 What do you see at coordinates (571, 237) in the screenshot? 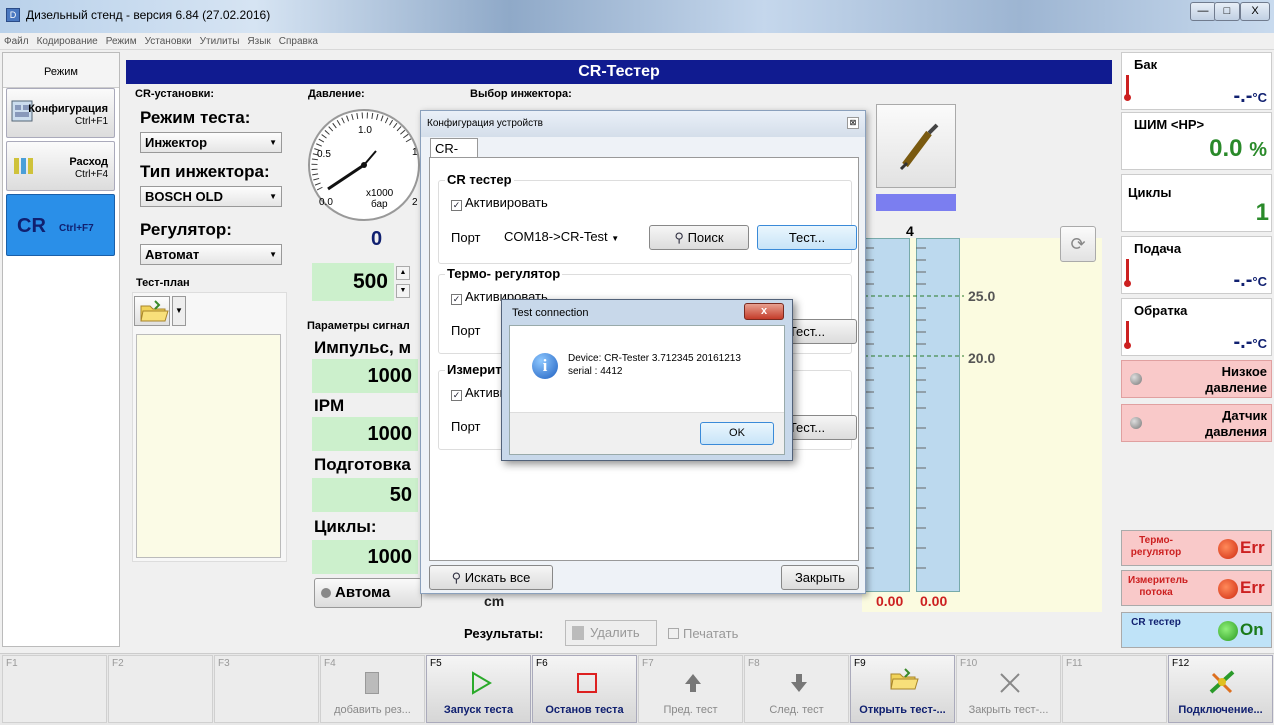
I see `cr-port-select: COM18->CR-Test ▼` at bounding box center [571, 237].